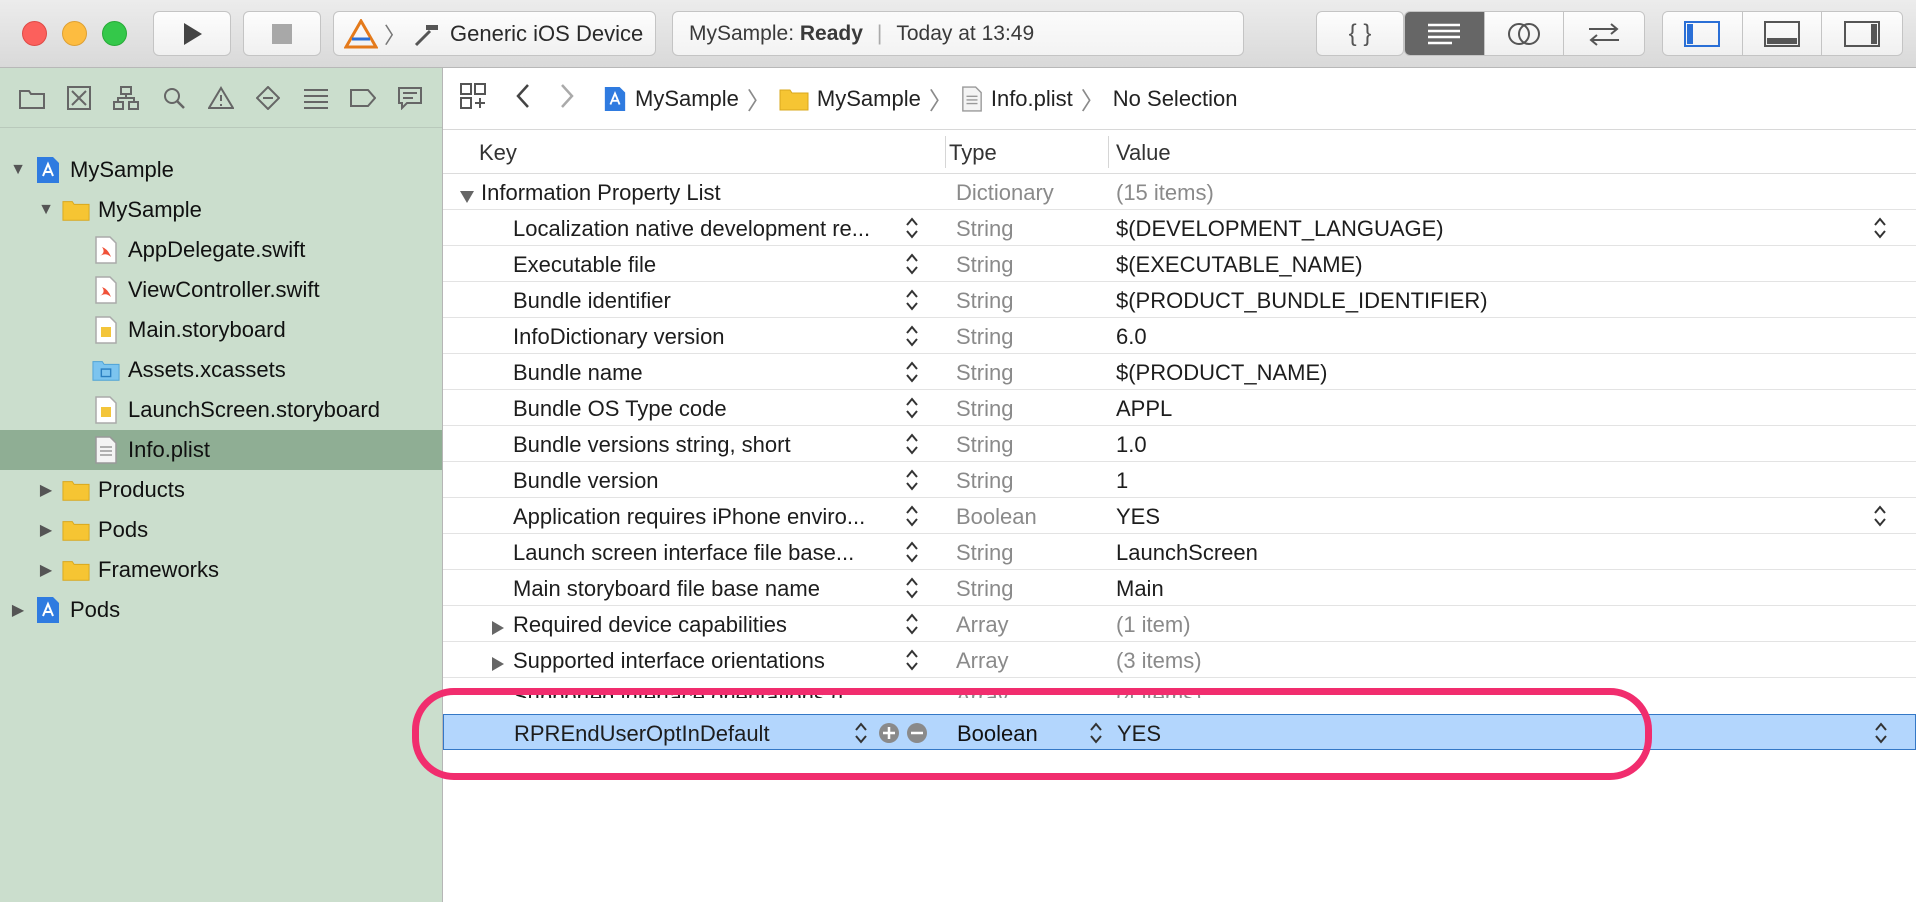  Describe the element at coordinates (282, 33) in the screenshot. I see `stop-button` at that location.